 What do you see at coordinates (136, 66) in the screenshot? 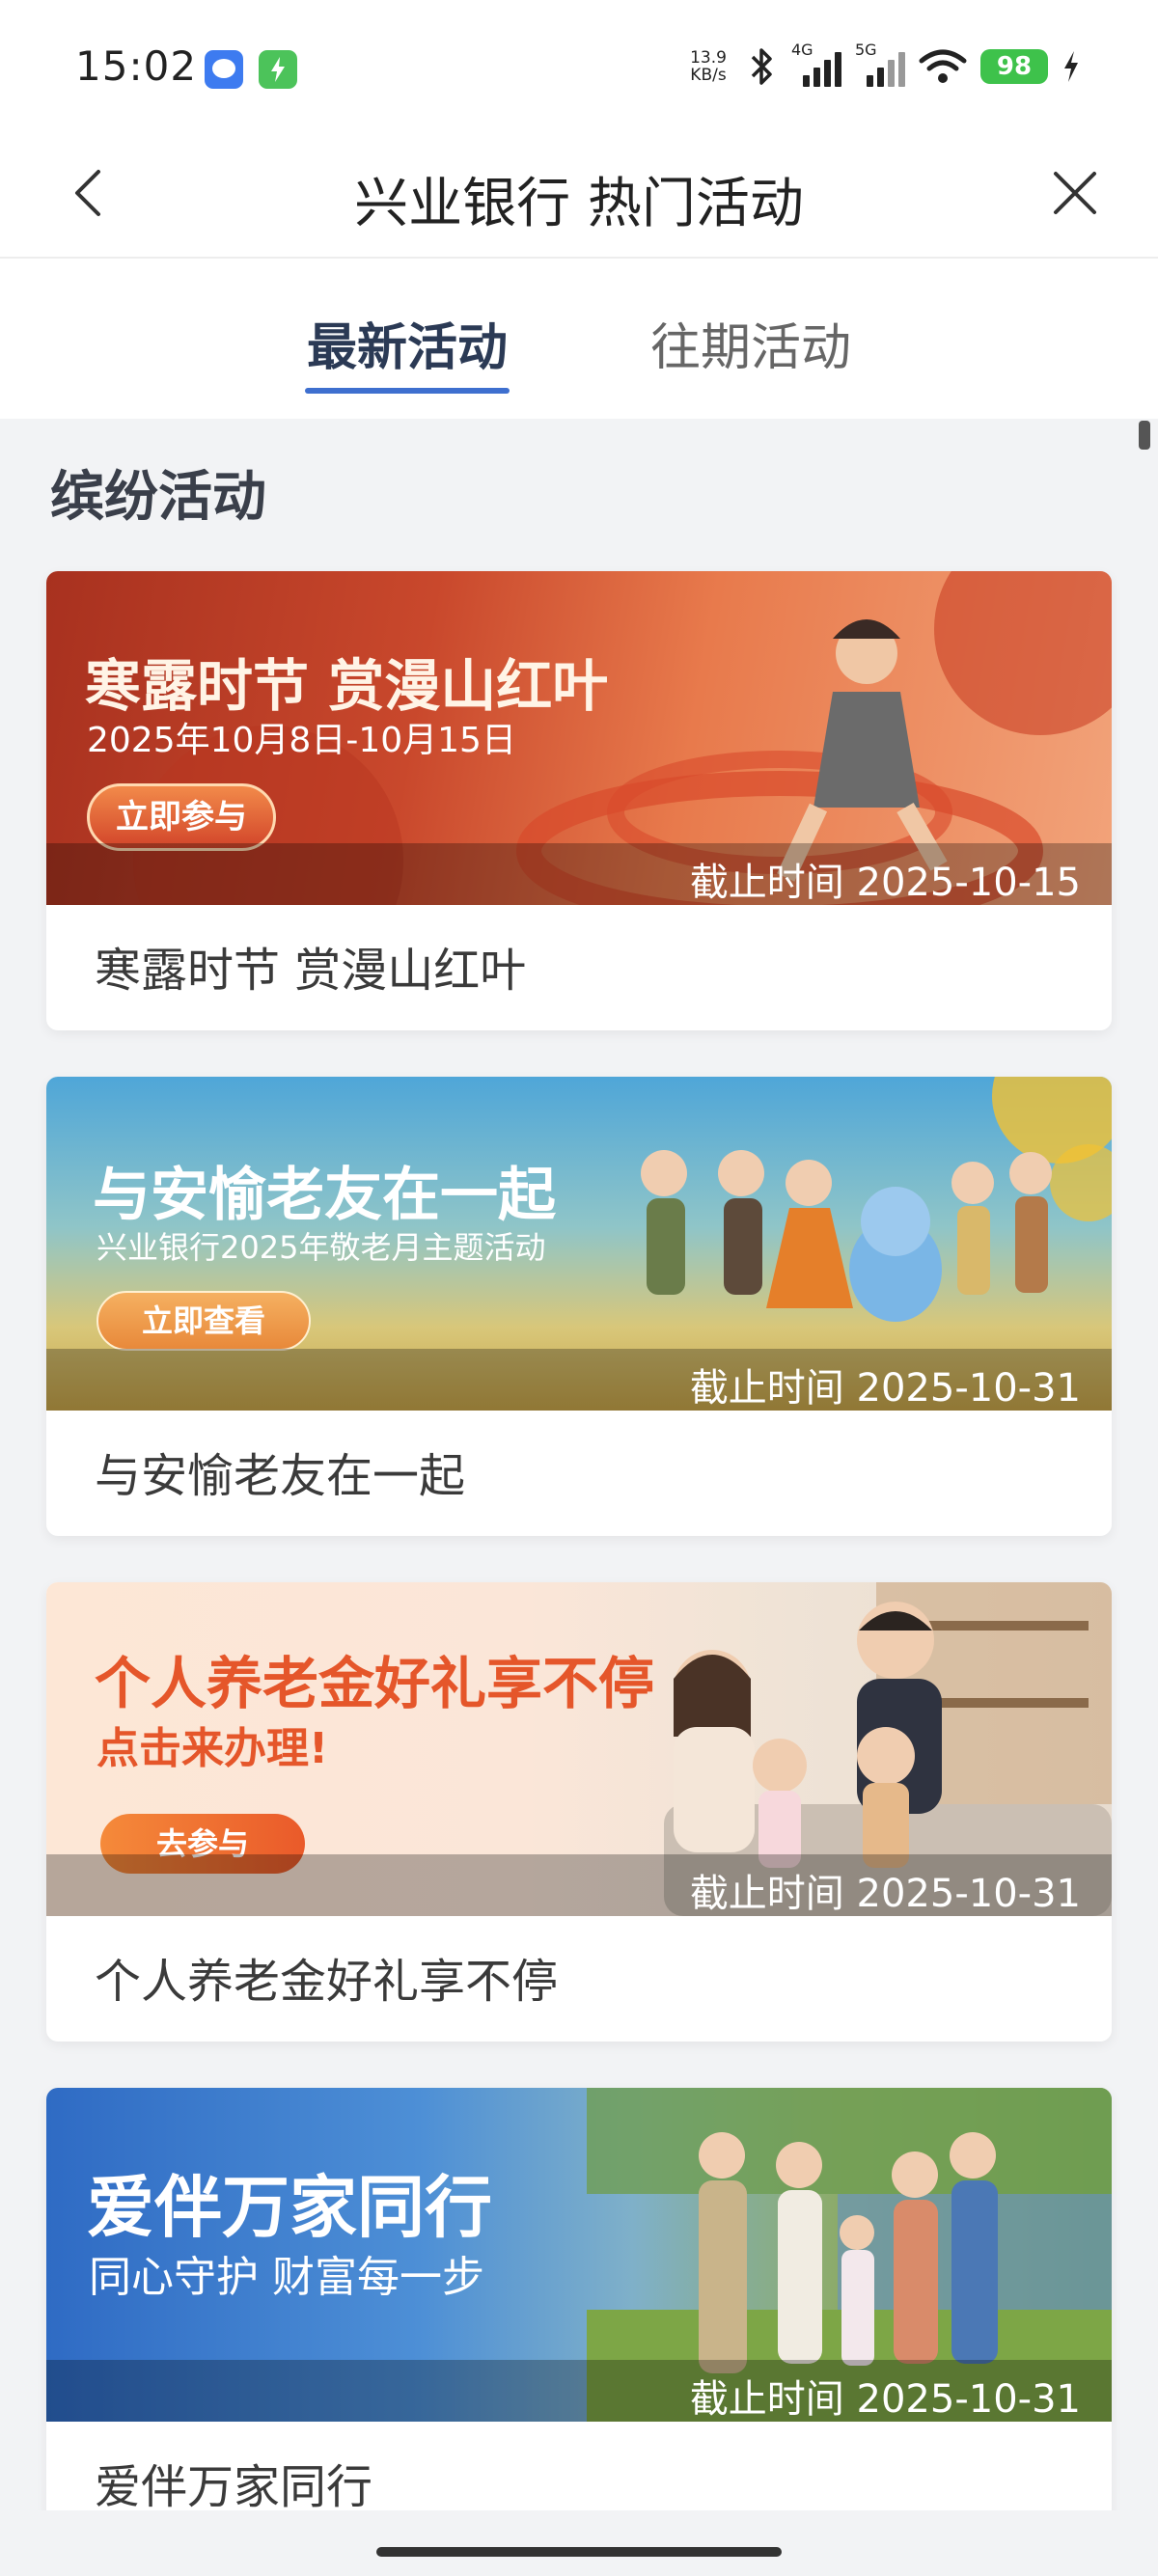
I see `status-time: 15:02` at bounding box center [136, 66].